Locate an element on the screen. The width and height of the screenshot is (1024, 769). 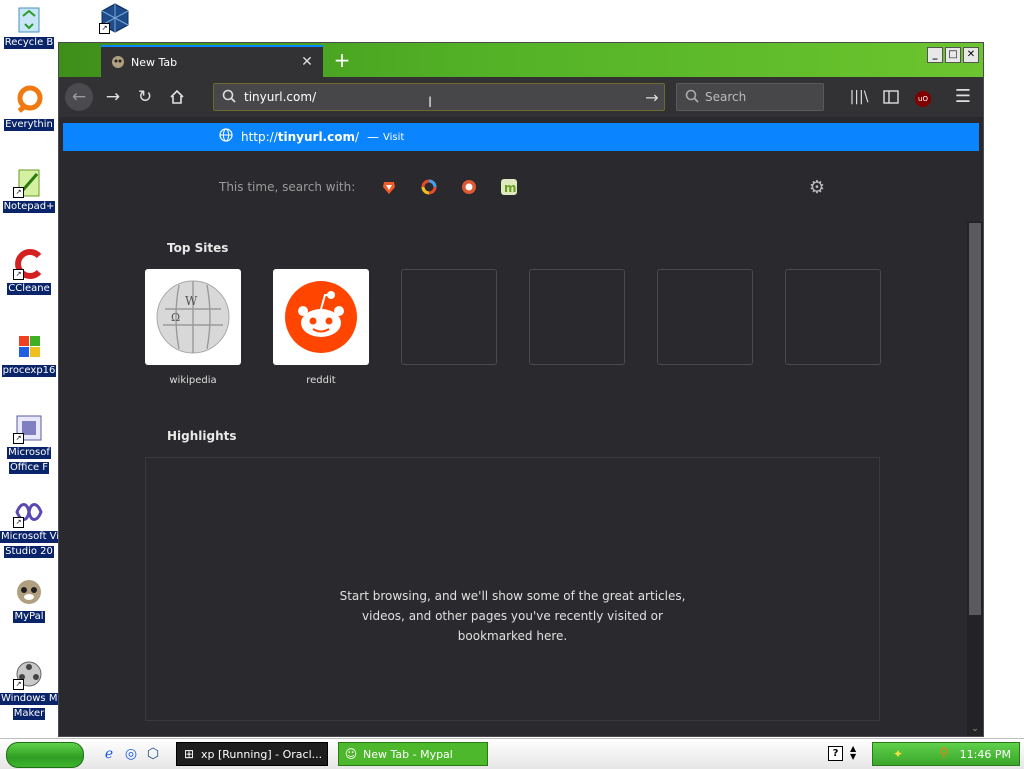
tab-new-tab: New Tab ✕ is located at coordinates (212, 61).